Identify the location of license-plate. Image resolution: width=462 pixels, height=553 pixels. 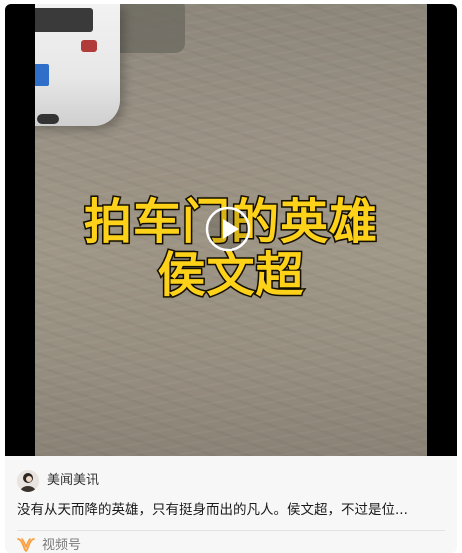
(42, 75).